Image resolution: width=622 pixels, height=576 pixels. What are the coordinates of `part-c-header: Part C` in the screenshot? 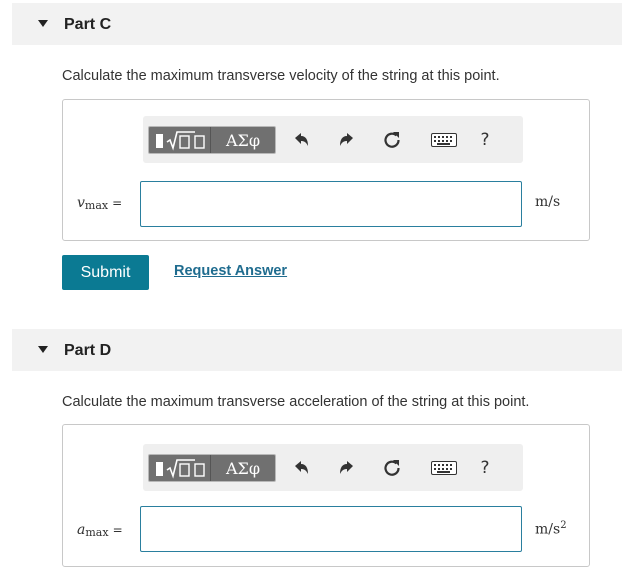 It's located at (317, 24).